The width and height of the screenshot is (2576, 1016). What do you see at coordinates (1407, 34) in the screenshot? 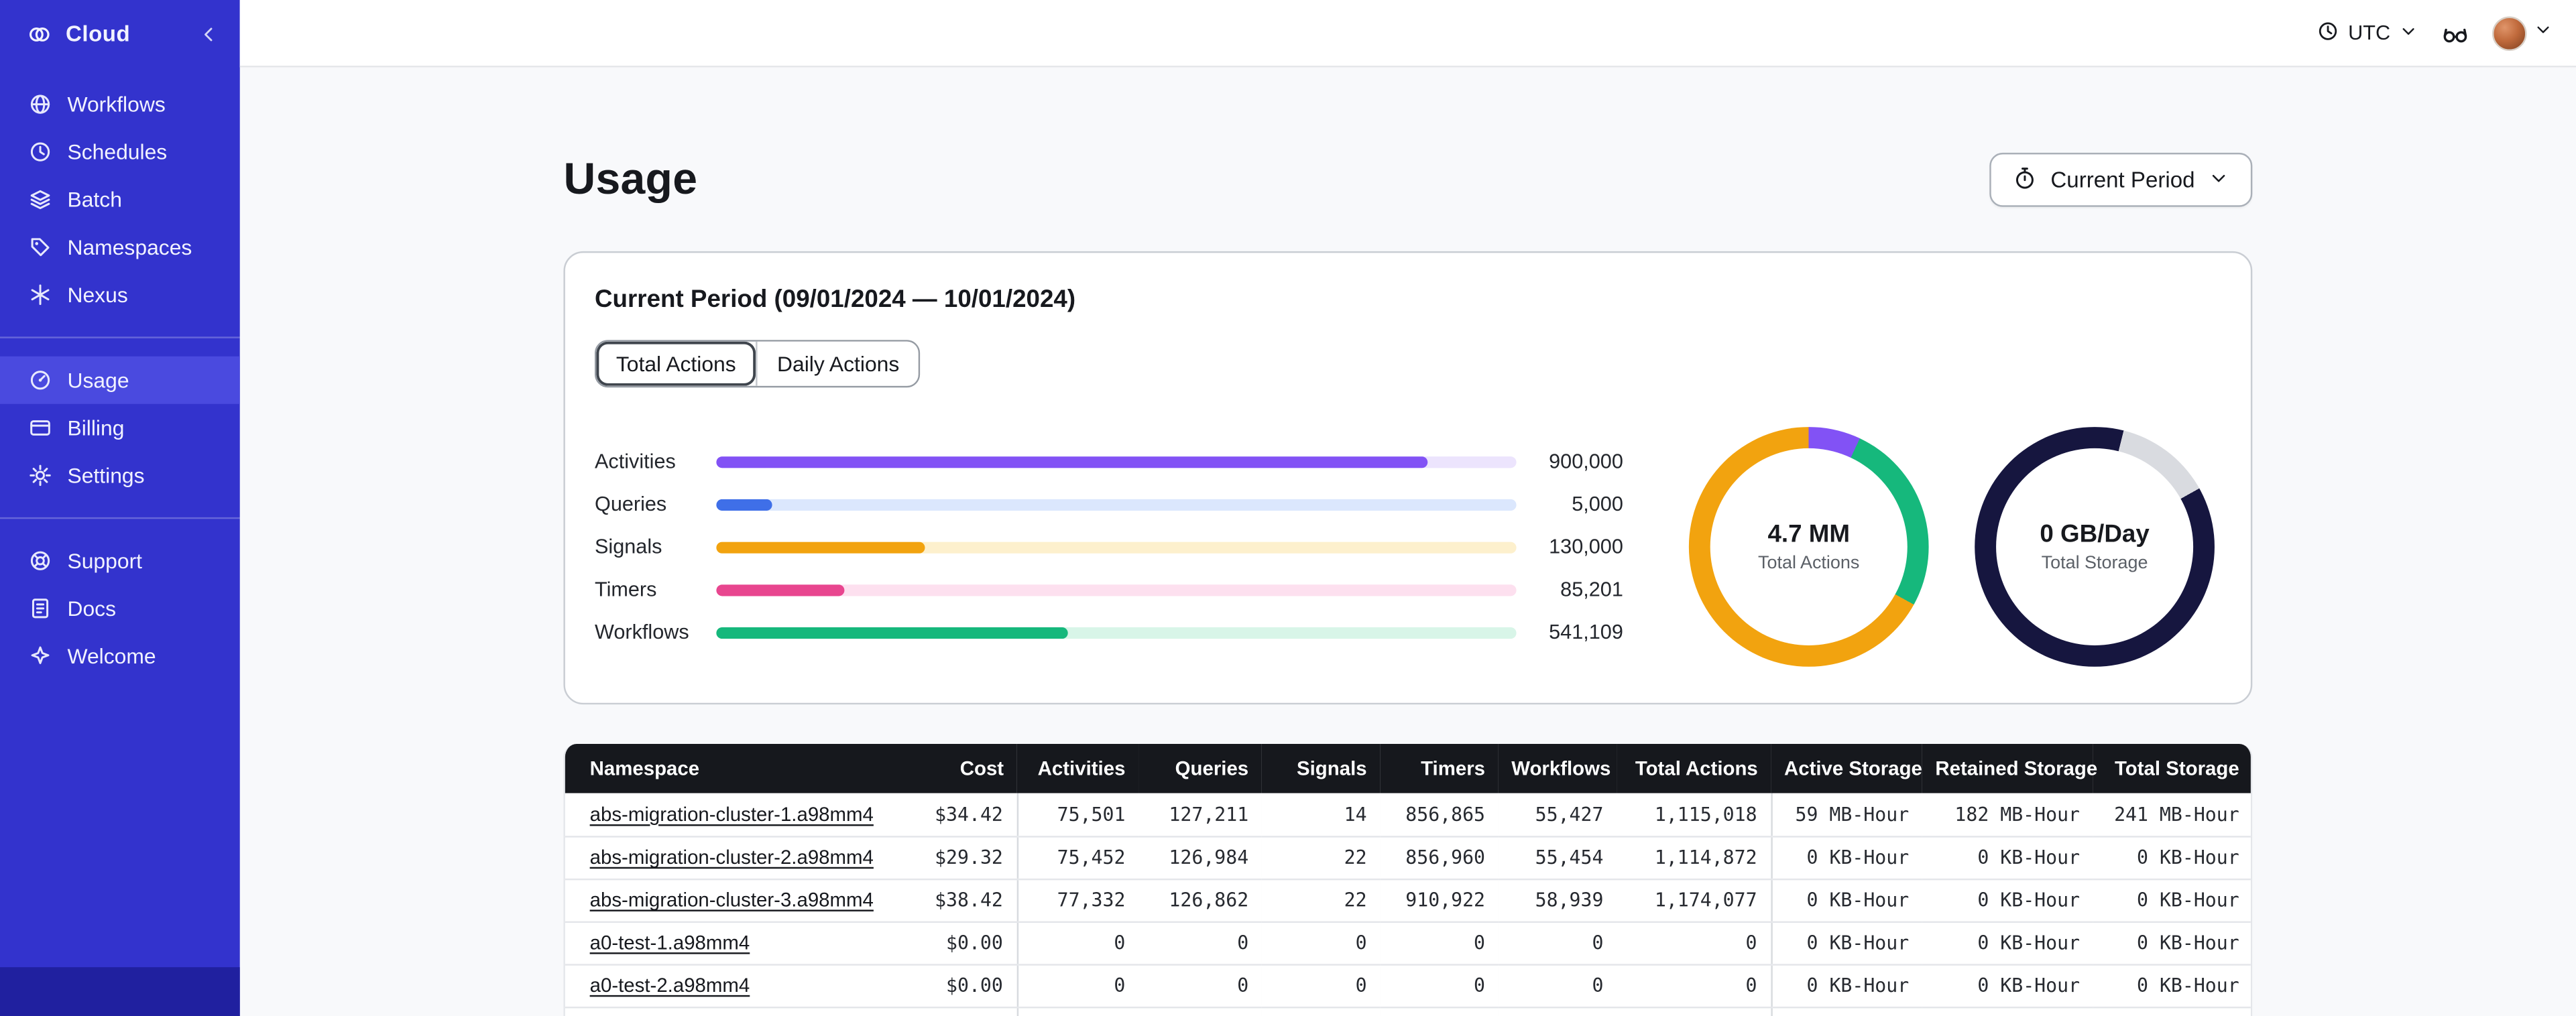
I see `topbar: UTC` at bounding box center [1407, 34].